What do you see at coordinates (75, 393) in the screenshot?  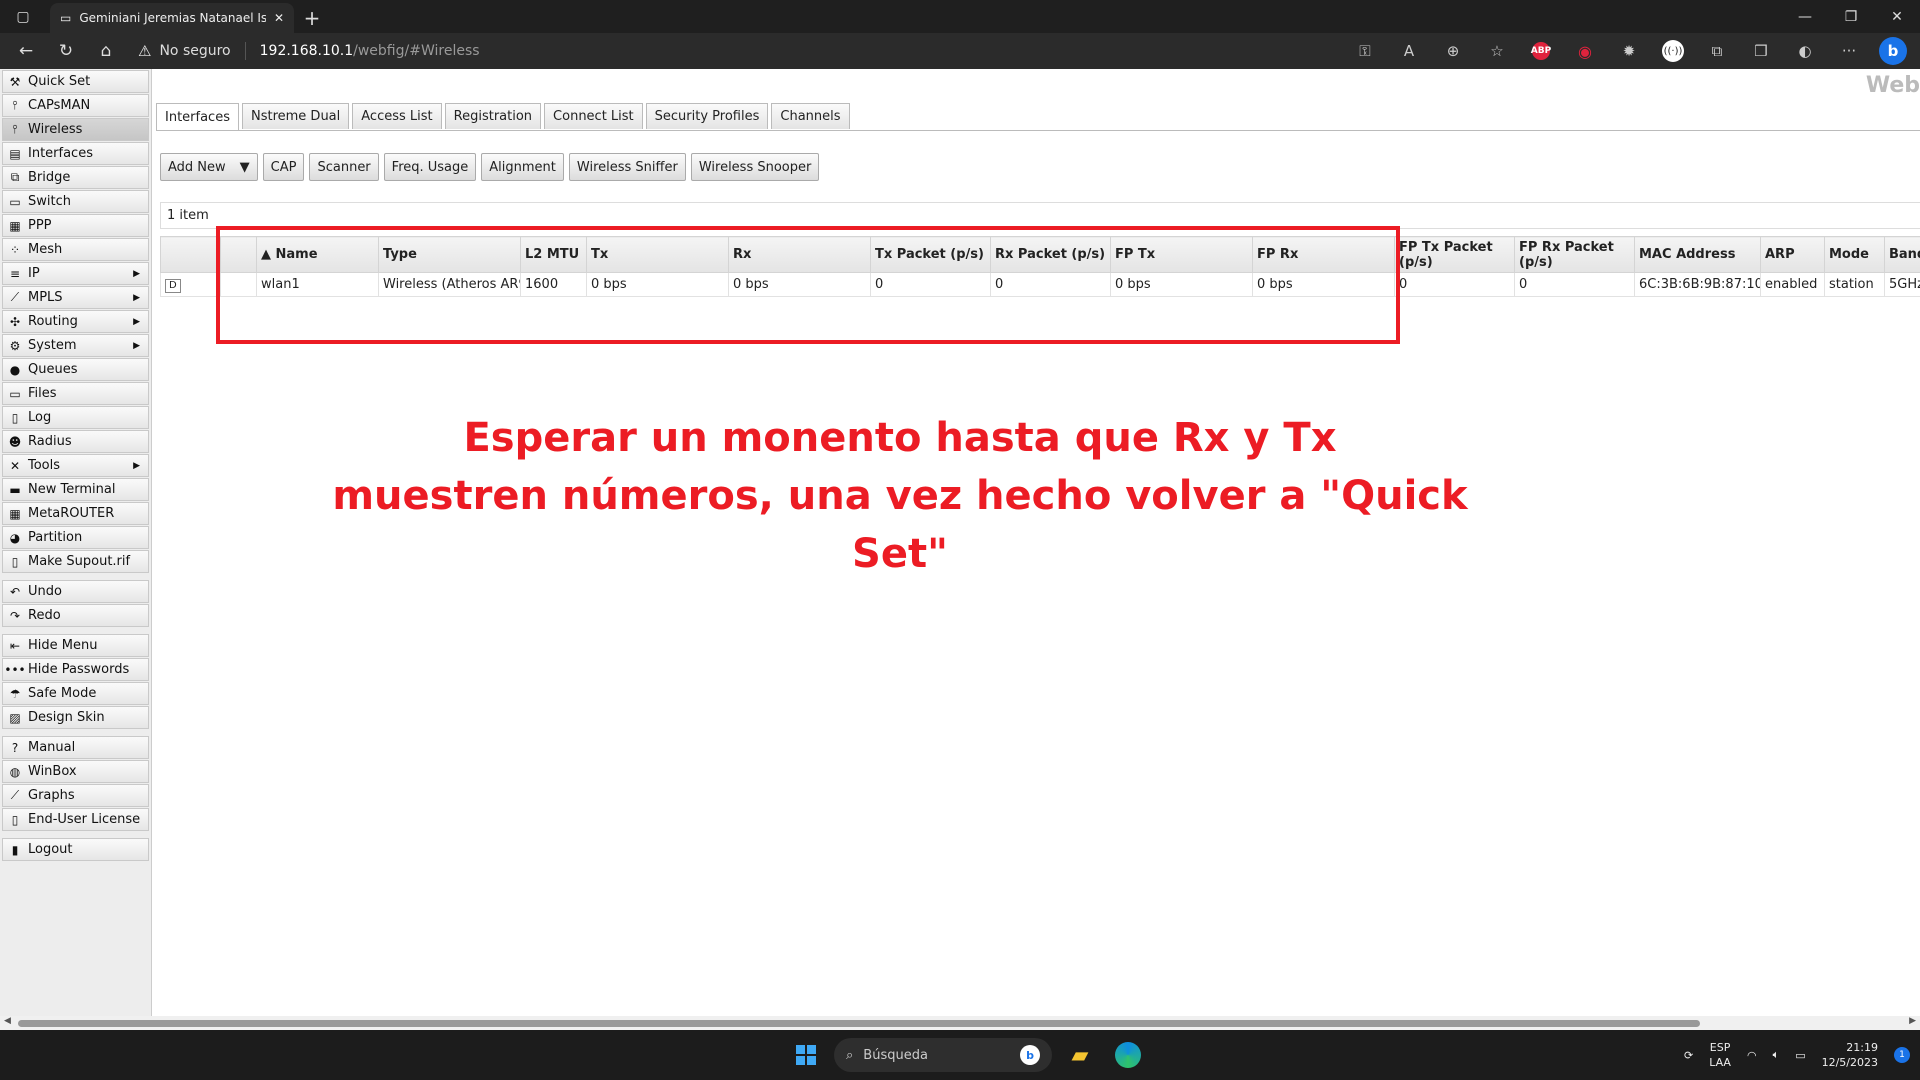 I see `sidebar-item-files: ▭ Files` at bounding box center [75, 393].